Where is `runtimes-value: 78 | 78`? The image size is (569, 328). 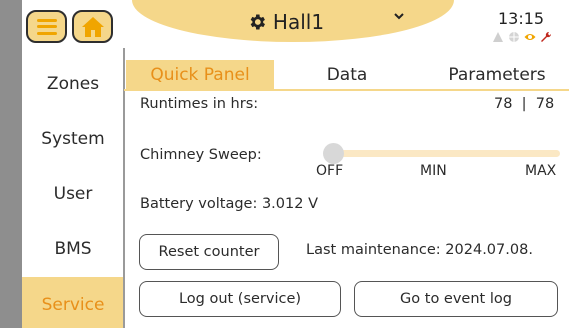 runtimes-value: 78 | 78 is located at coordinates (524, 104).